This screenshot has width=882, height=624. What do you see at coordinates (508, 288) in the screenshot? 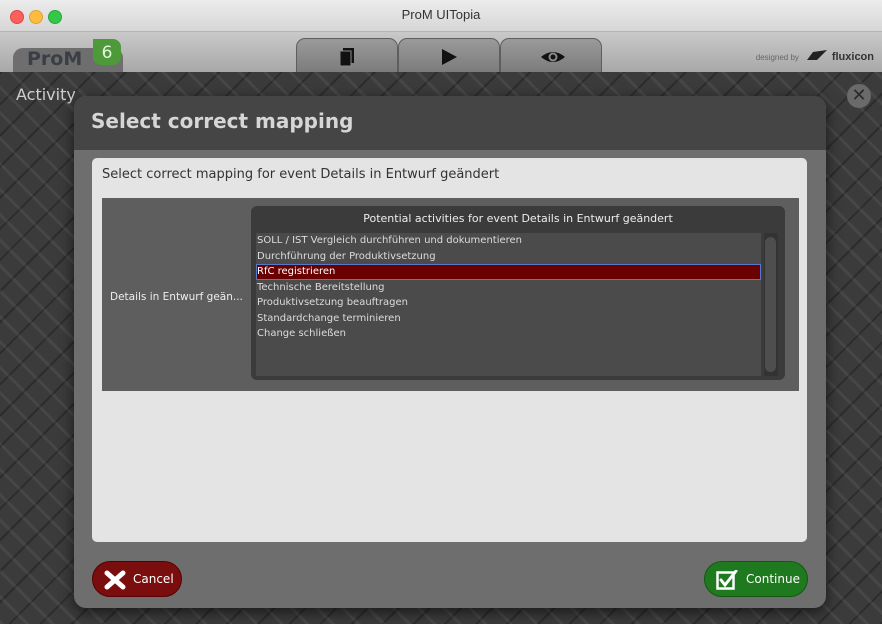
I see `activity-item: Technische Bereitstellung` at bounding box center [508, 288].